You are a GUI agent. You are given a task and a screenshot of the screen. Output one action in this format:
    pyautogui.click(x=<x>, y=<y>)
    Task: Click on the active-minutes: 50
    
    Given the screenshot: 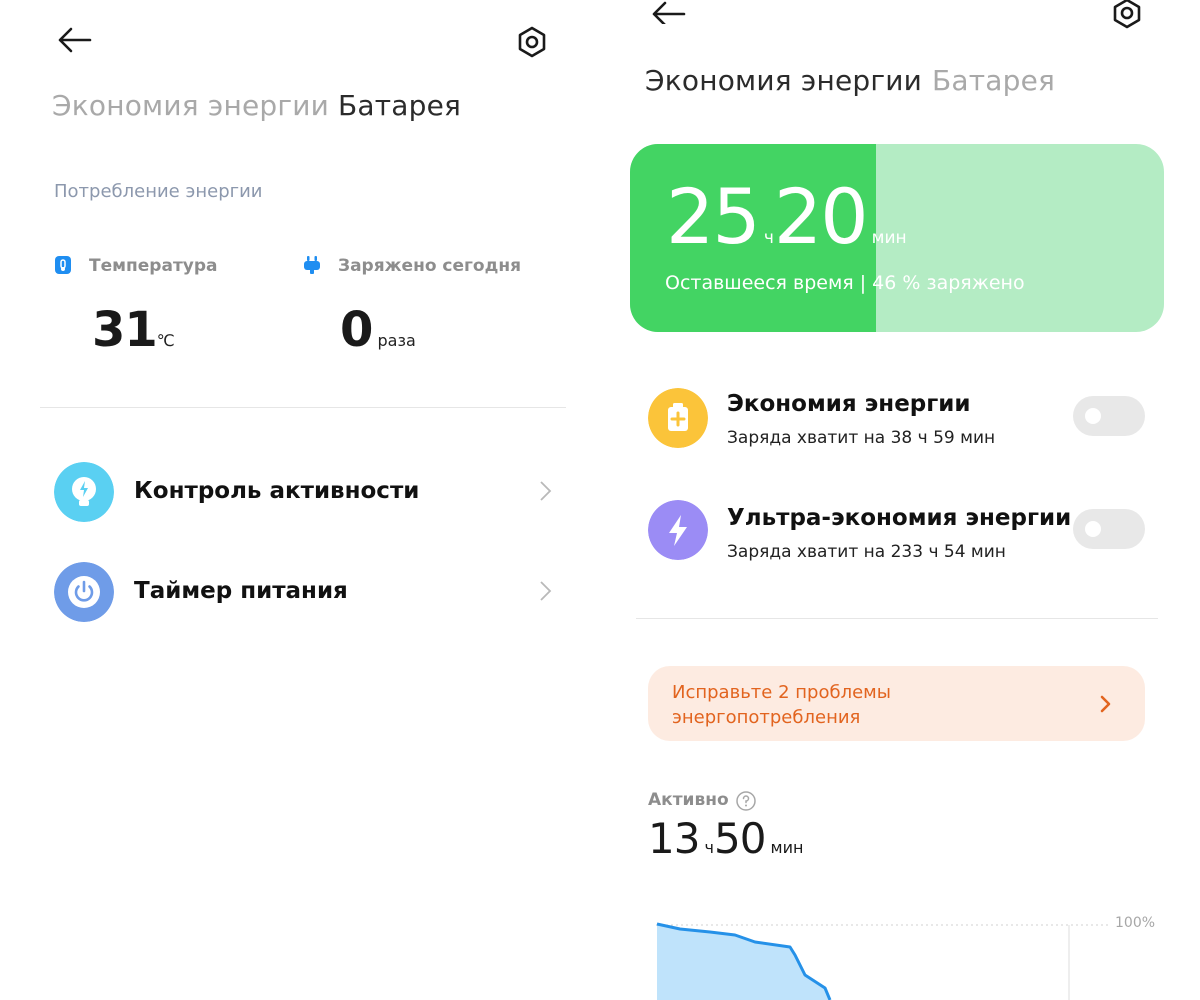 What is the action you would take?
    pyautogui.click(x=740, y=838)
    